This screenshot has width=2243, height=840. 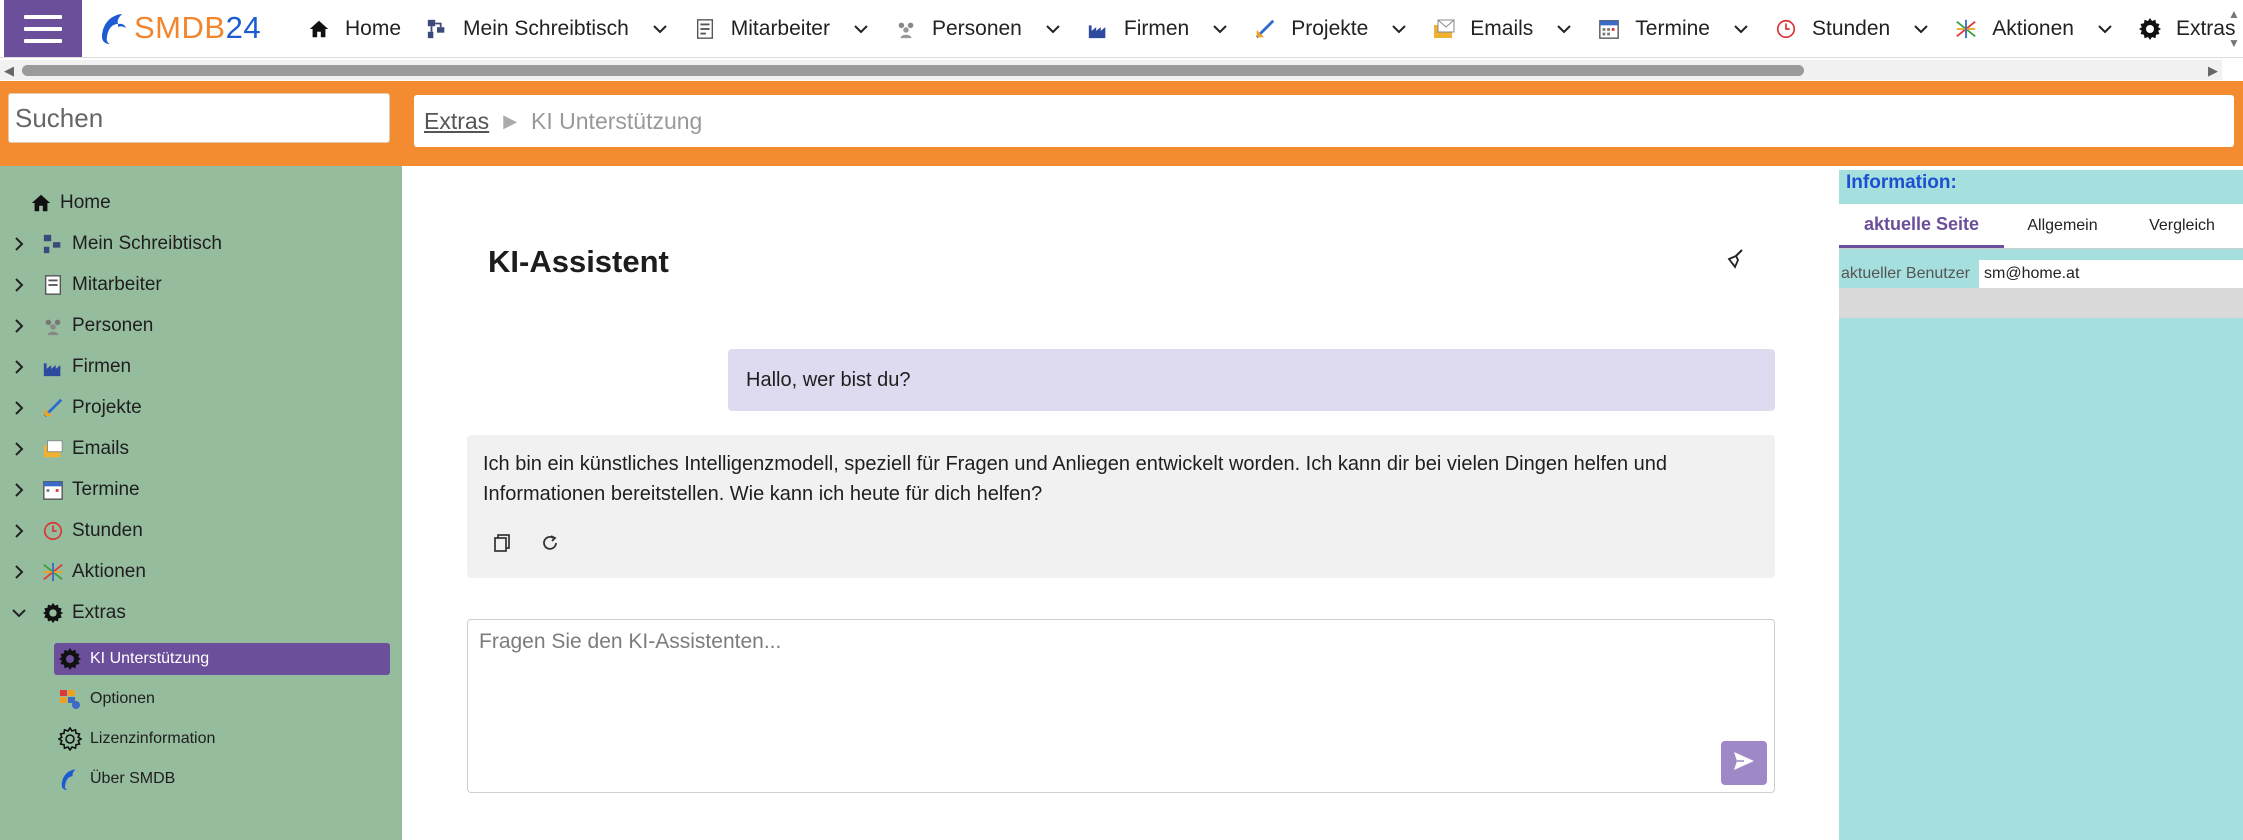 What do you see at coordinates (222, 699) in the screenshot?
I see `sidebar-subitem-optionen: Optionen` at bounding box center [222, 699].